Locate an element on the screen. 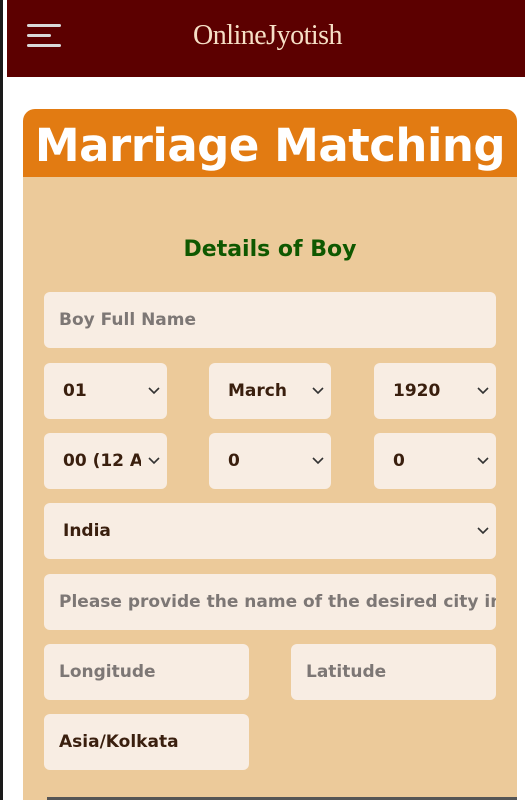 Image resolution: width=525 pixels, height=800 pixels. timezone-input: Asia/Kolkata is located at coordinates (146, 742).